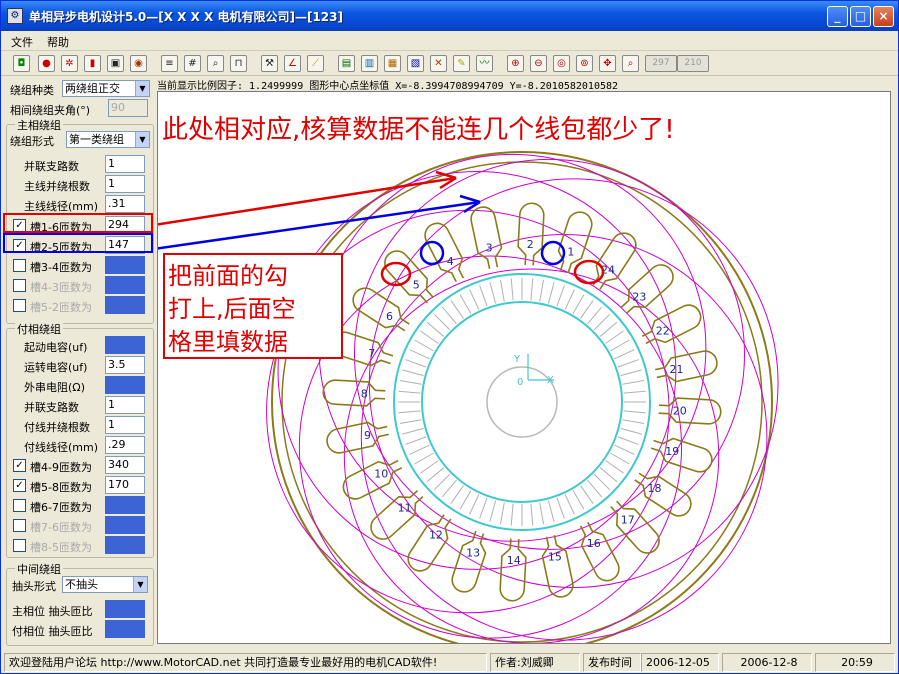 Image resolution: width=899 pixels, height=674 pixels. I want to click on new-icon: ◘, so click(21, 63).